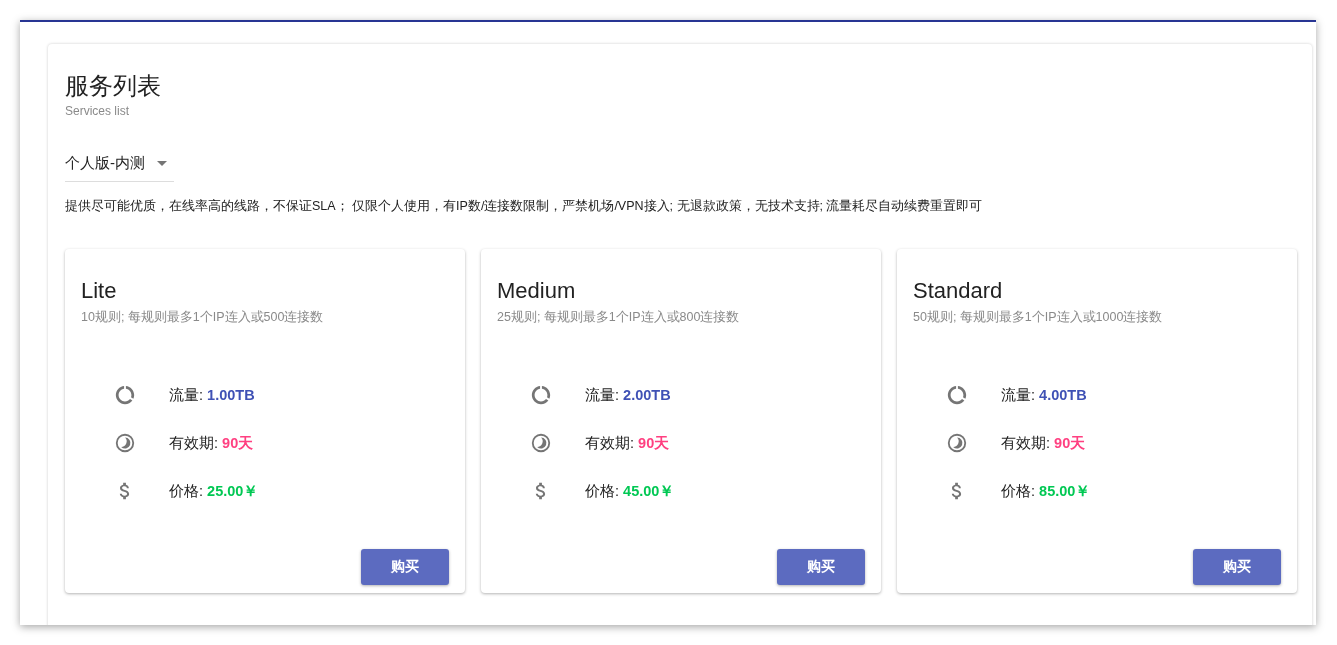  I want to click on caret-icon, so click(162, 163).